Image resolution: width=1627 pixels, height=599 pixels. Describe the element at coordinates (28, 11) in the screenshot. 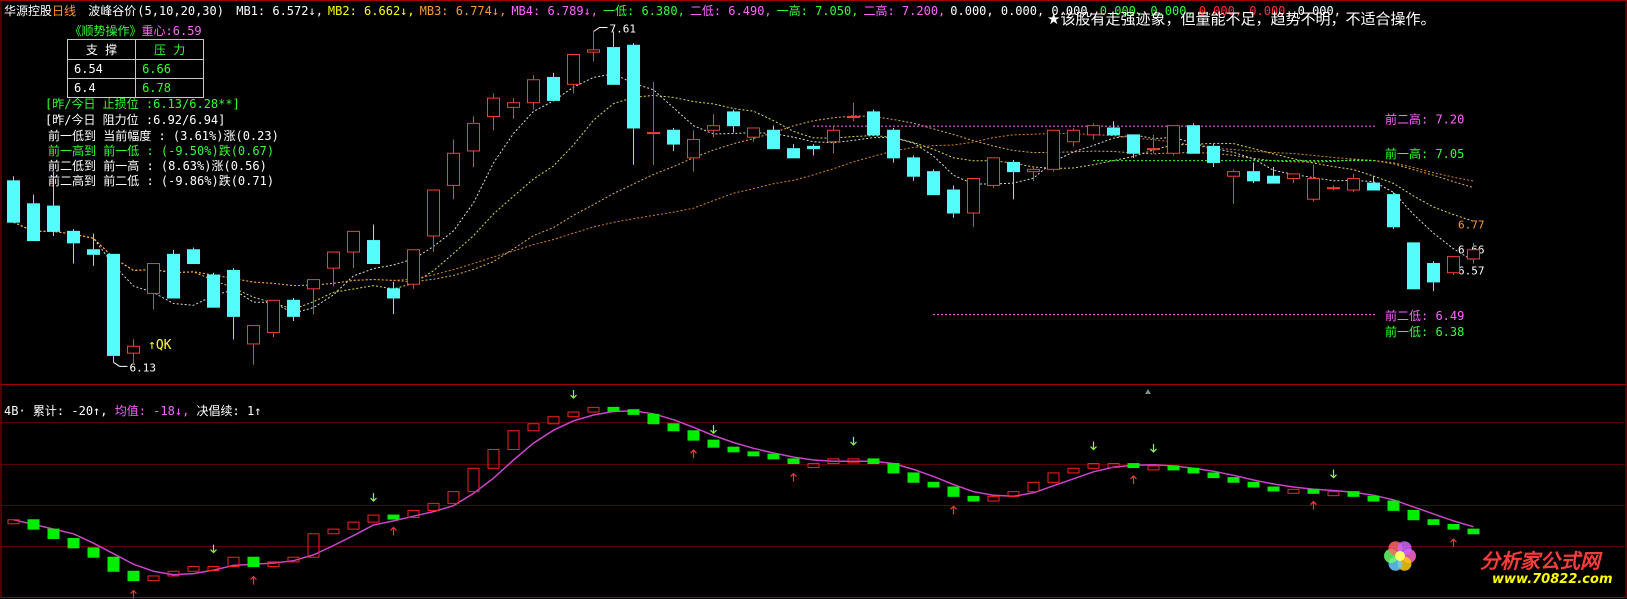

I see `stock-name: 华源控股` at that location.